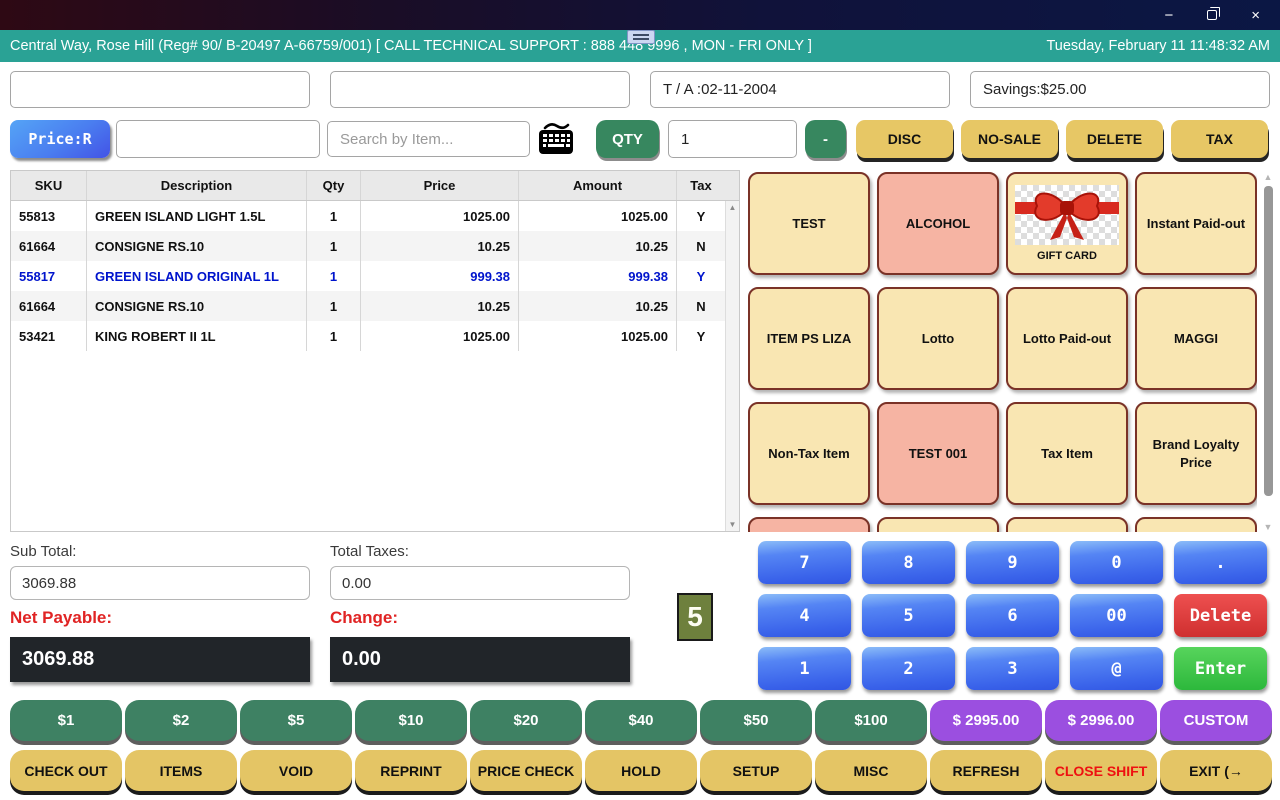 Image resolution: width=1280 pixels, height=800 pixels. I want to click on action-button-exit: EXIT (→, so click(1216, 770).